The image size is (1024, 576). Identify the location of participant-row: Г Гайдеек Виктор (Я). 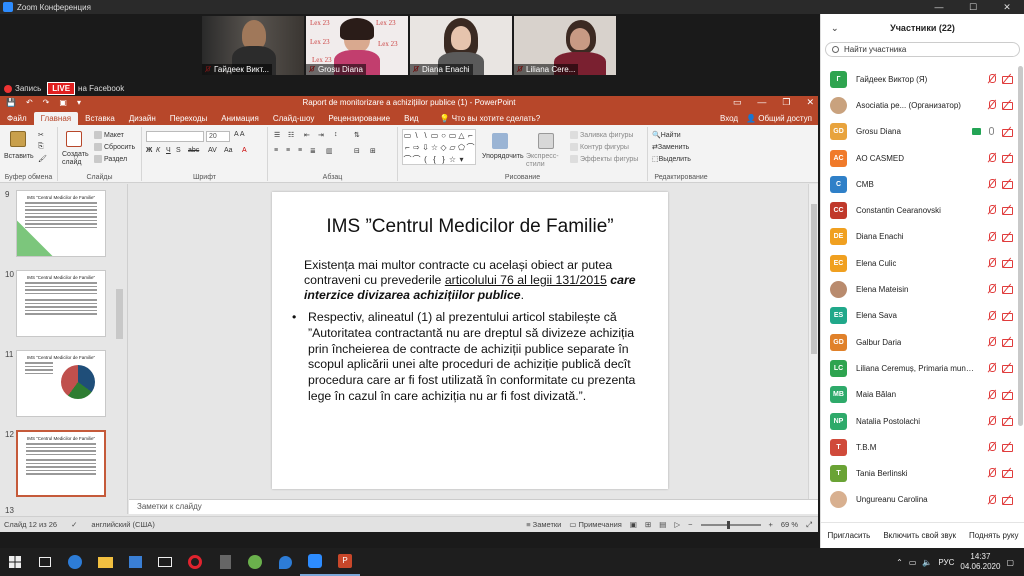
(919, 79).